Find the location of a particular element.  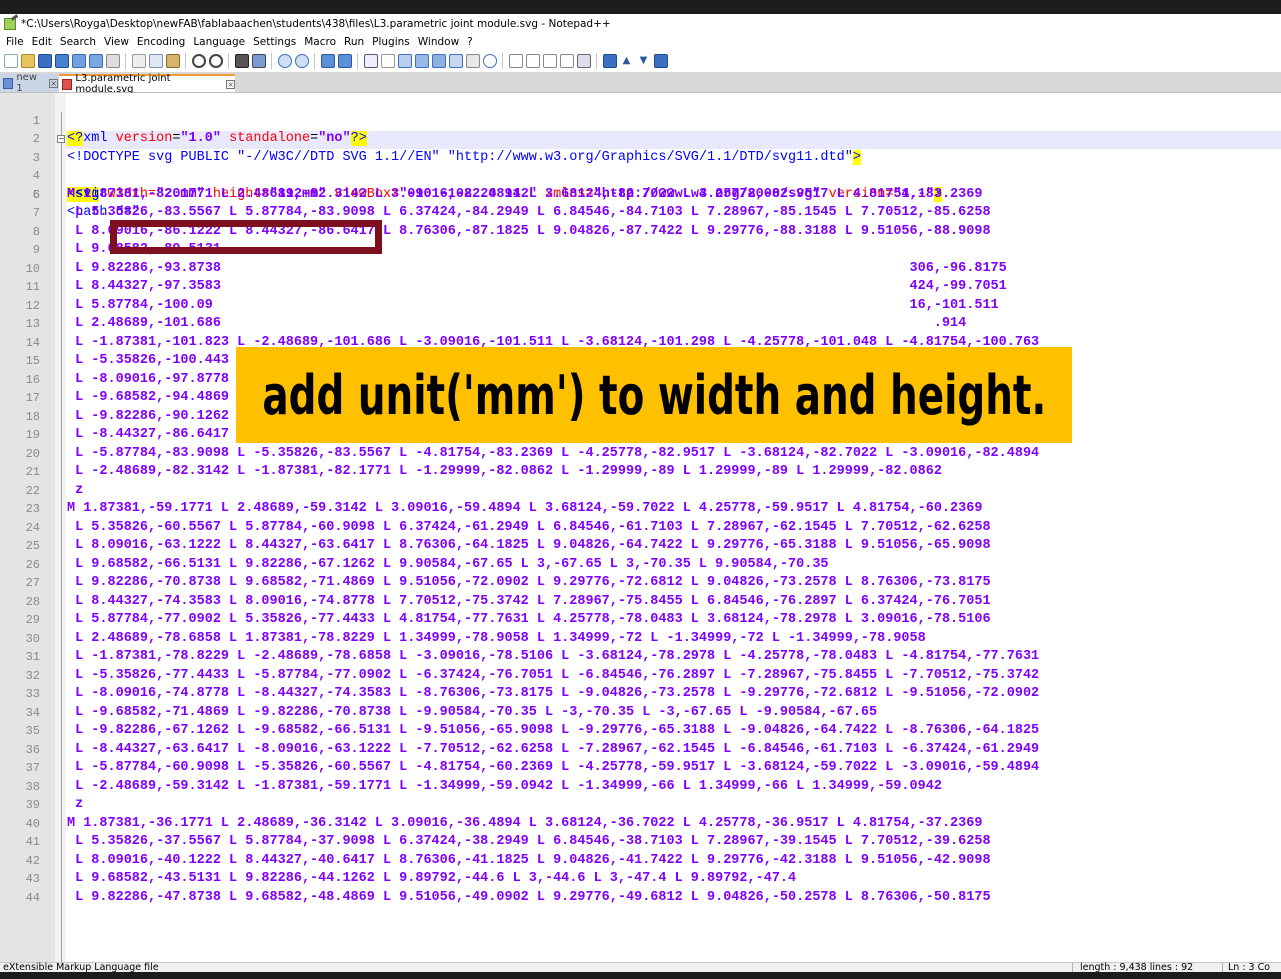

notepad-app-icon is located at coordinates (10, 24).